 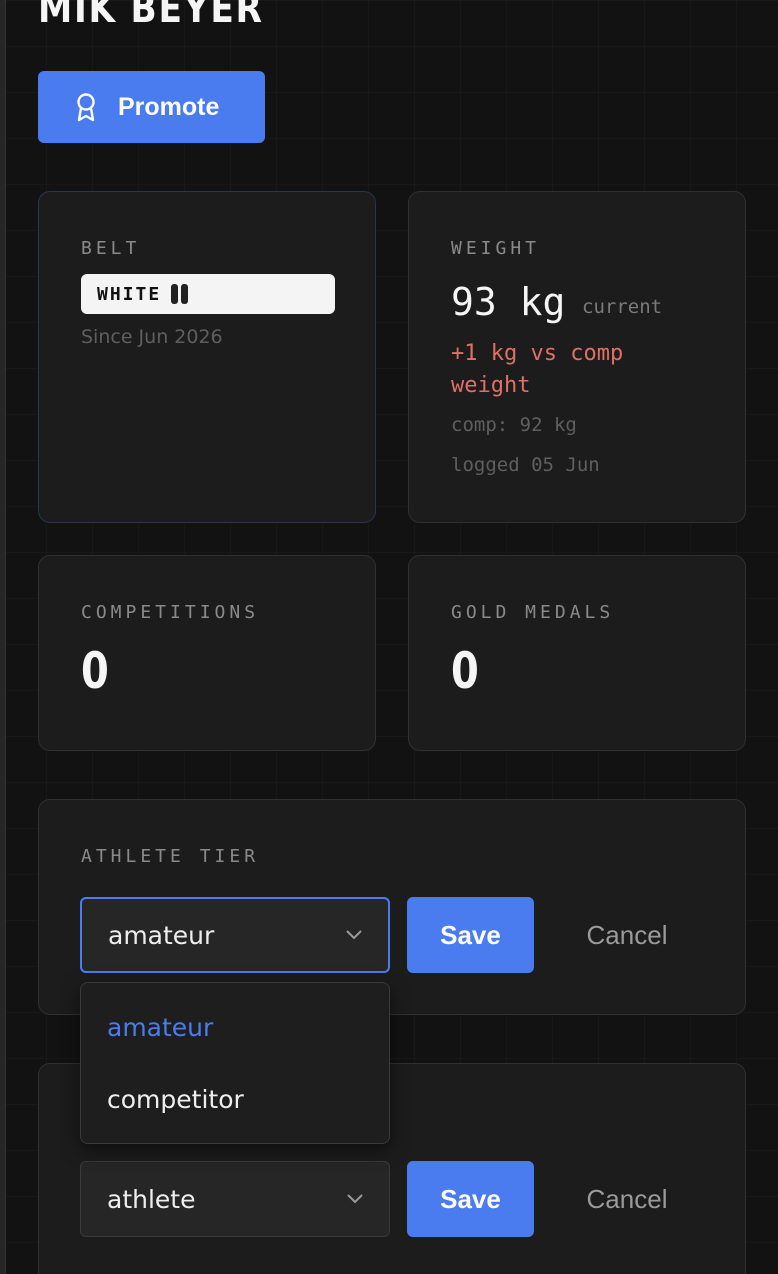 I want to click on dropdown-option-amateur: amateur, so click(x=160, y=1027).